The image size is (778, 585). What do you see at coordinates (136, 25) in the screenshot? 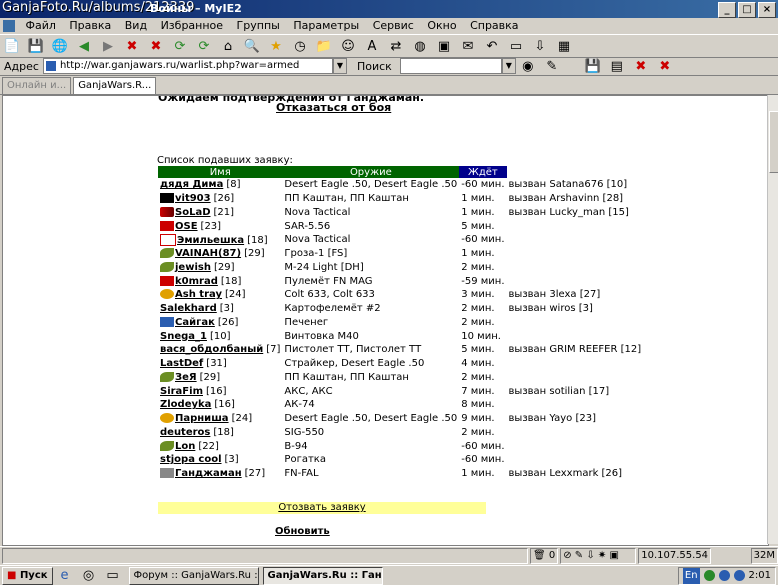
I see `menu-view: Вид` at bounding box center [136, 25].